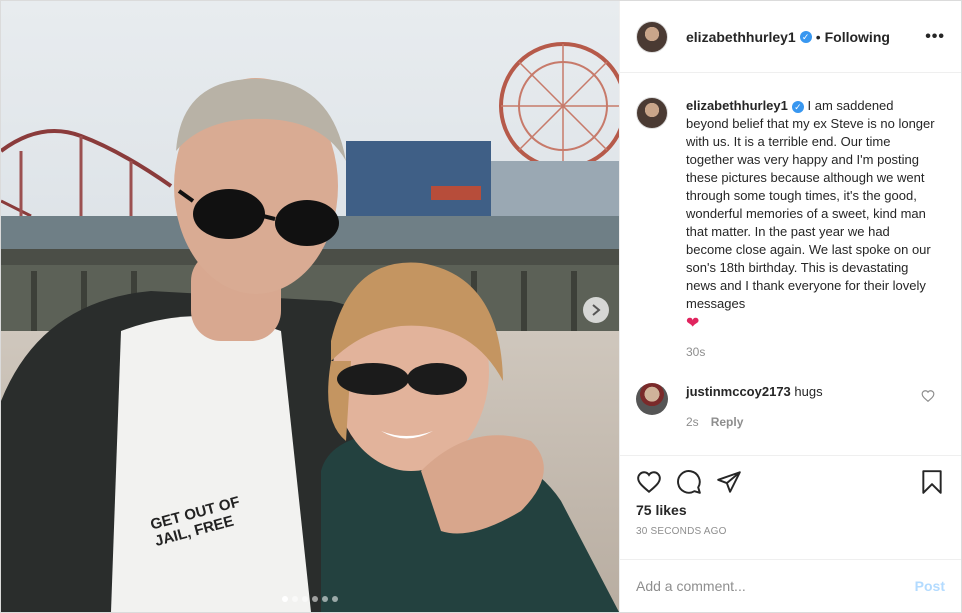  I want to click on post-actions-area: 75 likes 30 SECONDS AGO, so click(790, 507).